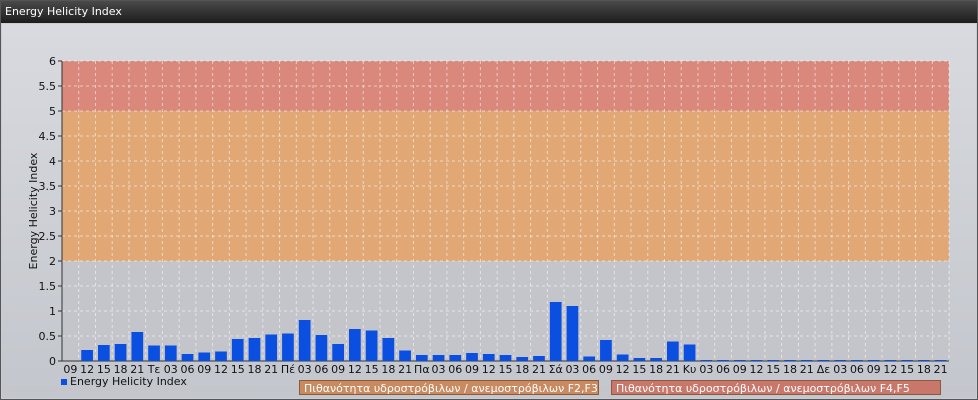 The height and width of the screenshot is (400, 978). I want to click on y-tick-label: 2, so click(52, 261).